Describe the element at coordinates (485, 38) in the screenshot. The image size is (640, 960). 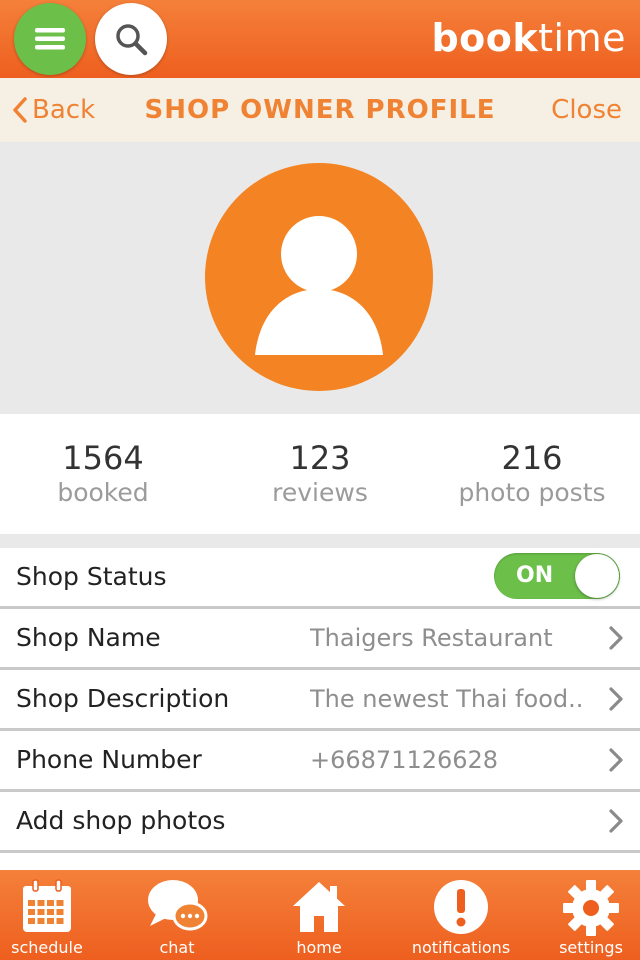
I see `brand-bold: book` at that location.